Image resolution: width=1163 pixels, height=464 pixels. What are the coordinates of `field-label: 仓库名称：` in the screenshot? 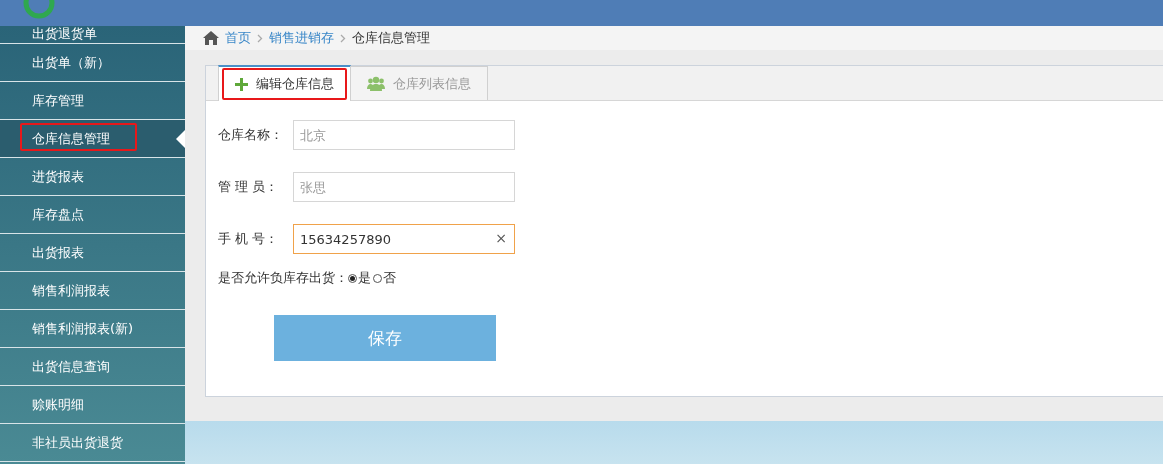 It's located at (251, 135).